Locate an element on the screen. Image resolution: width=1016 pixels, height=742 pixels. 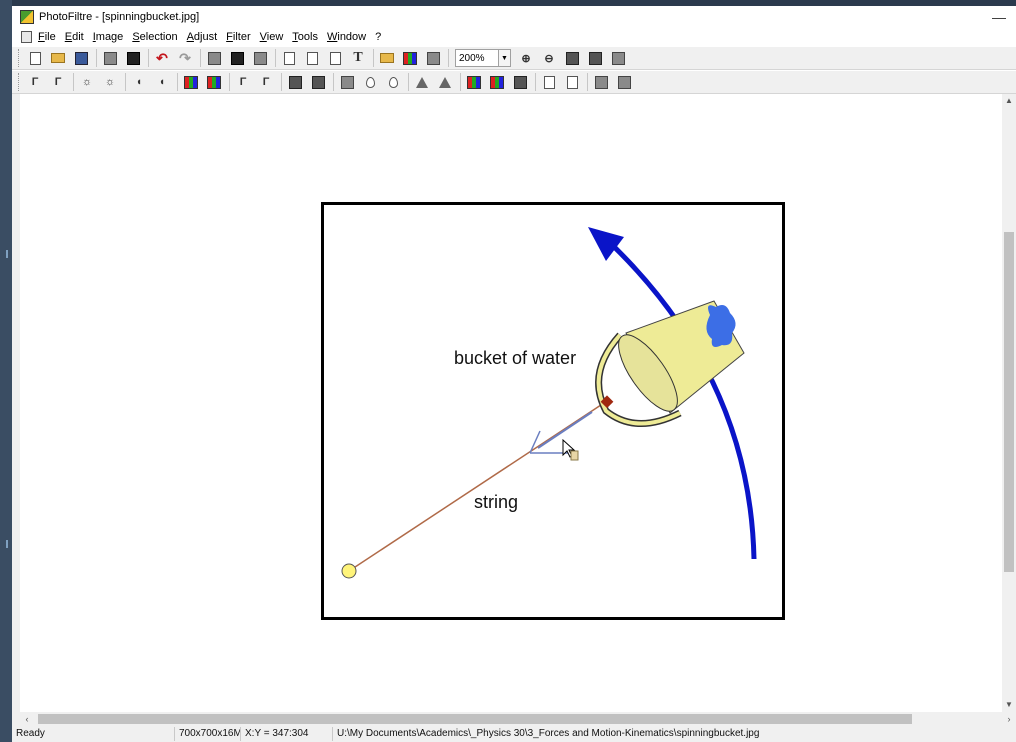
scan-button is located at coordinates (133, 58).